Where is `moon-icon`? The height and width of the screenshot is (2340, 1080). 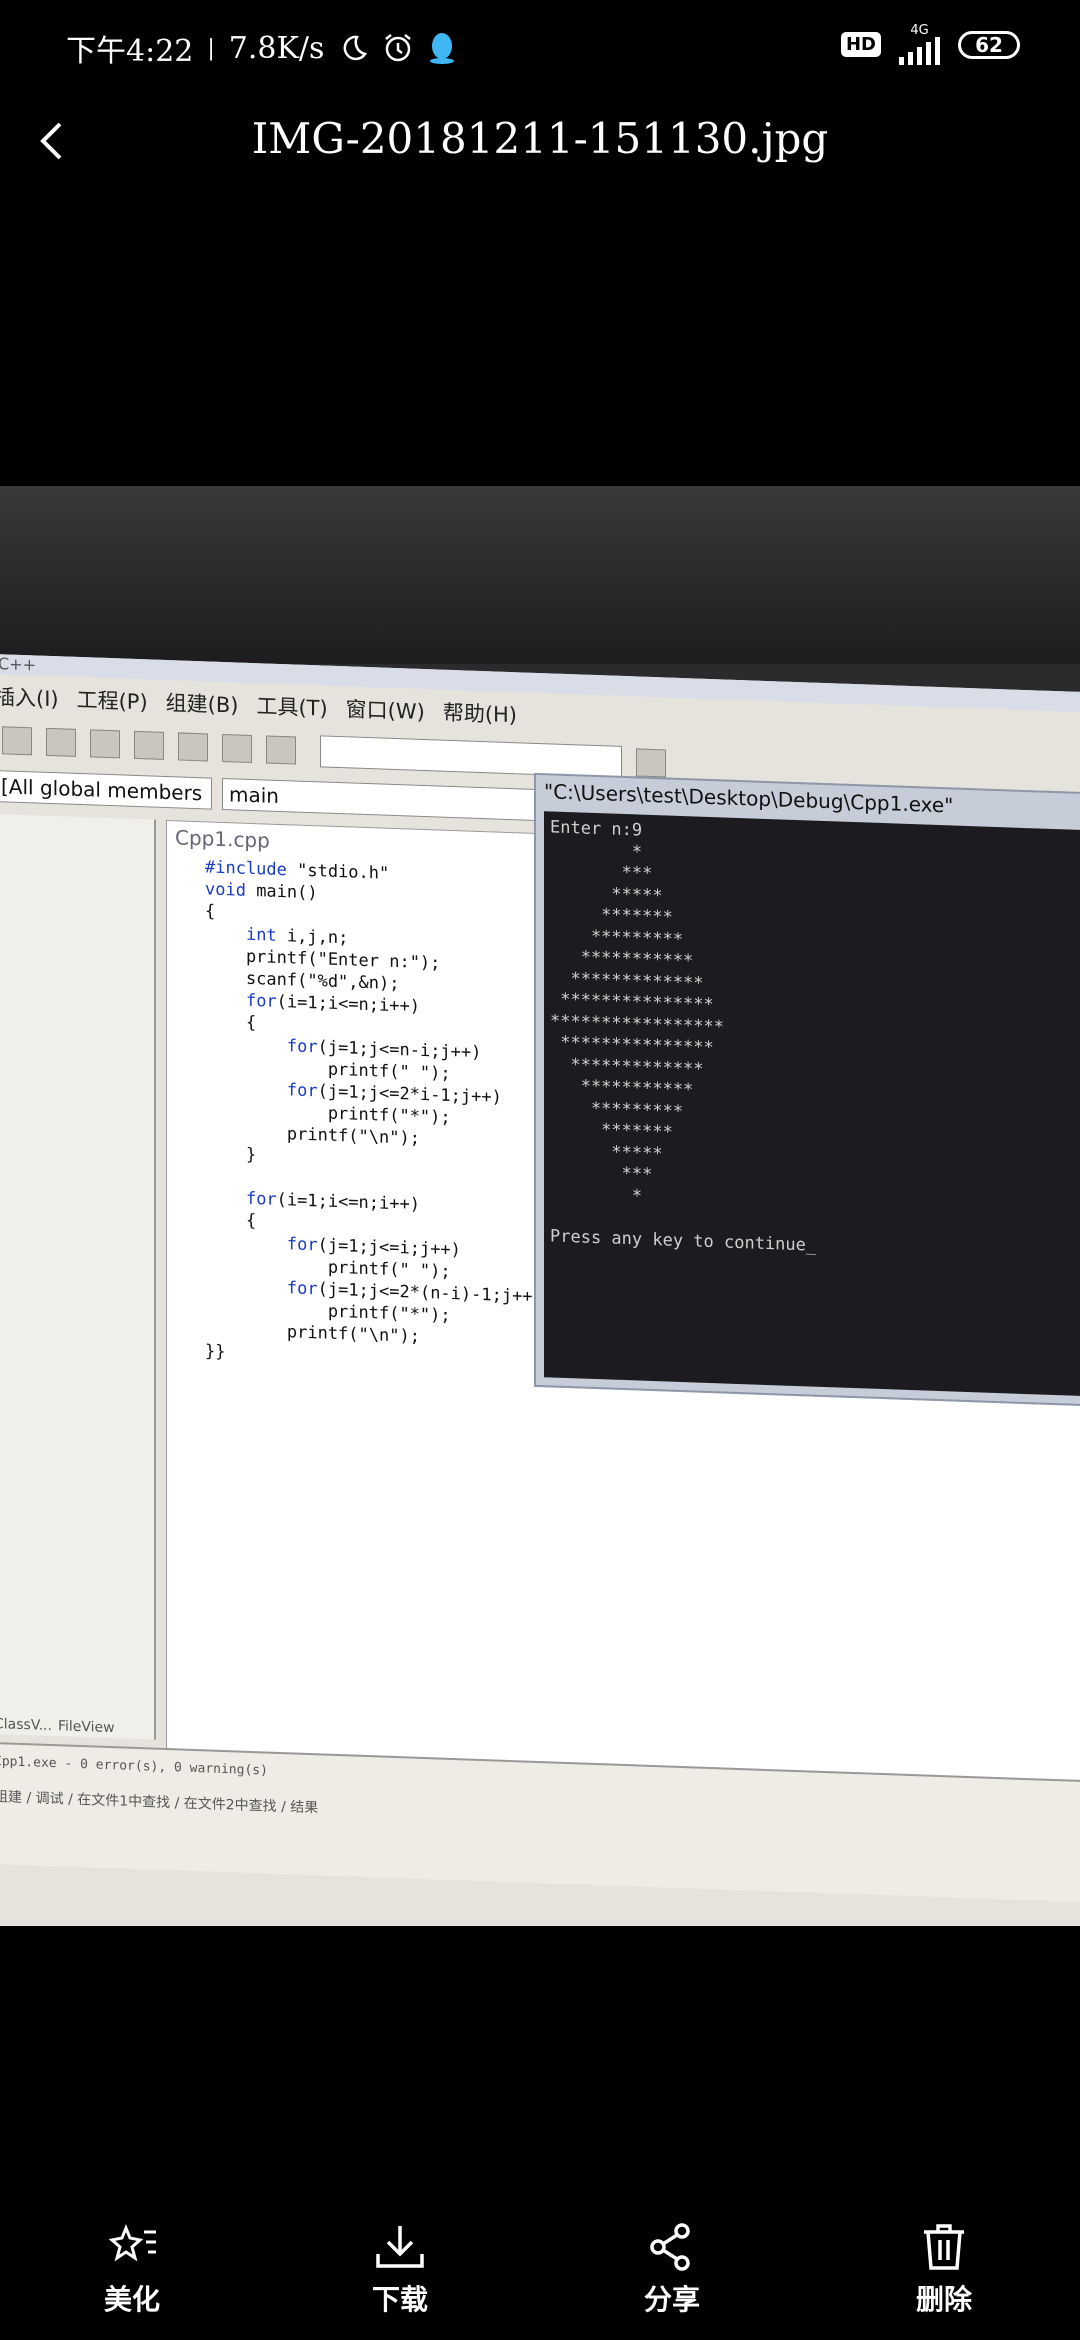
moon-icon is located at coordinates (356, 48).